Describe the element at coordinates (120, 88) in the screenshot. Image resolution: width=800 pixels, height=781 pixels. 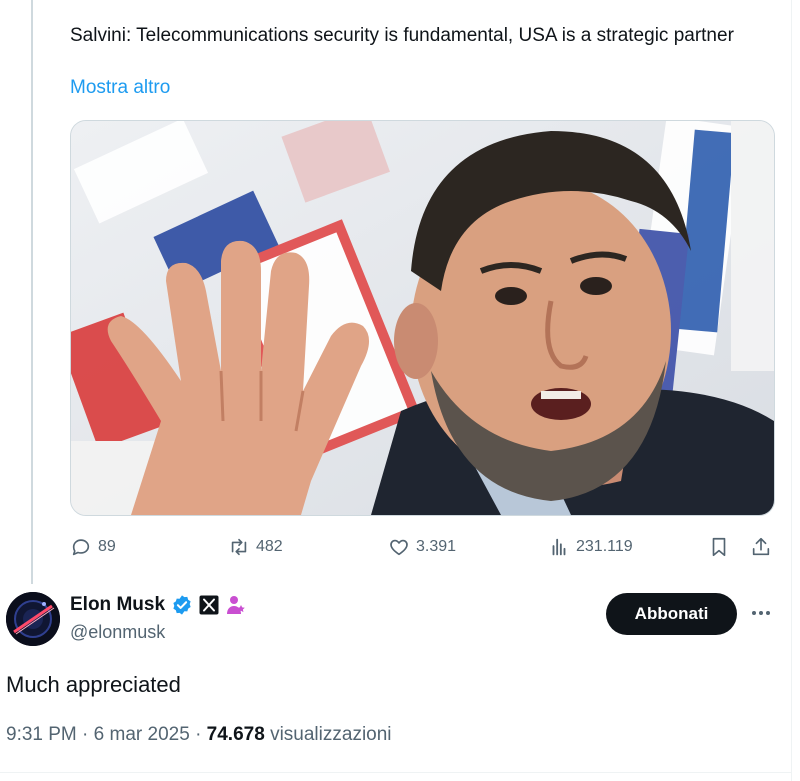
I see `show-more-link: Mostra altro` at that location.